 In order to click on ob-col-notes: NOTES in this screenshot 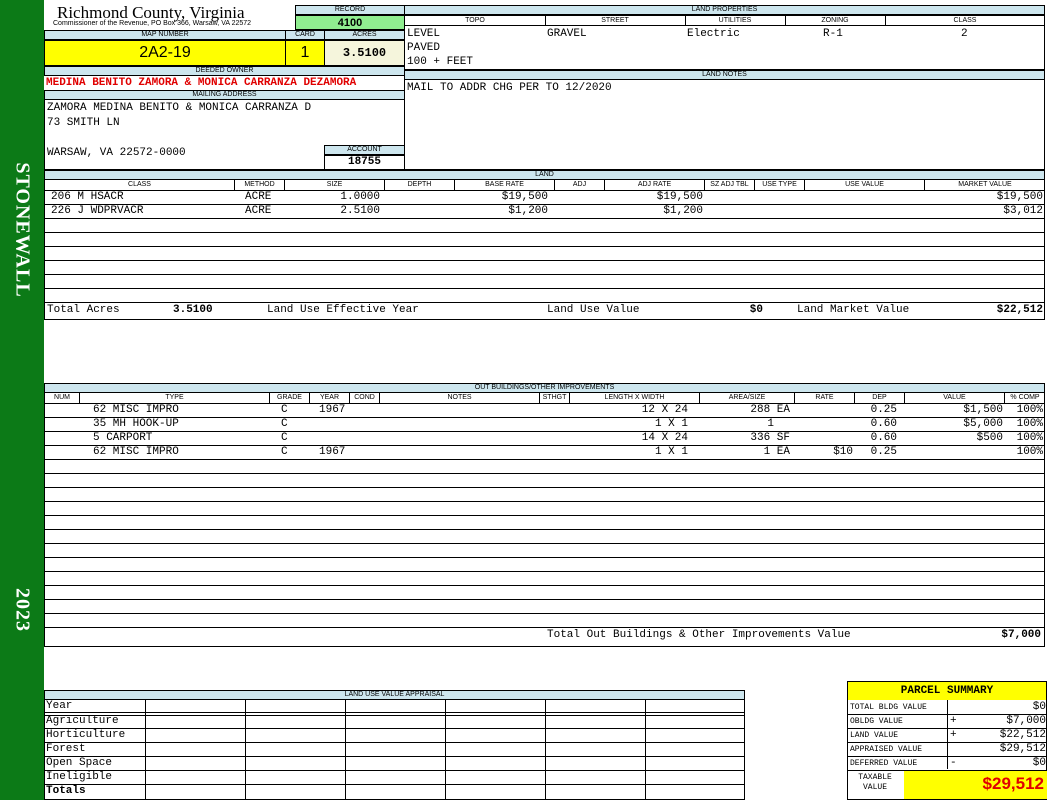, I will do `click(460, 398)`.